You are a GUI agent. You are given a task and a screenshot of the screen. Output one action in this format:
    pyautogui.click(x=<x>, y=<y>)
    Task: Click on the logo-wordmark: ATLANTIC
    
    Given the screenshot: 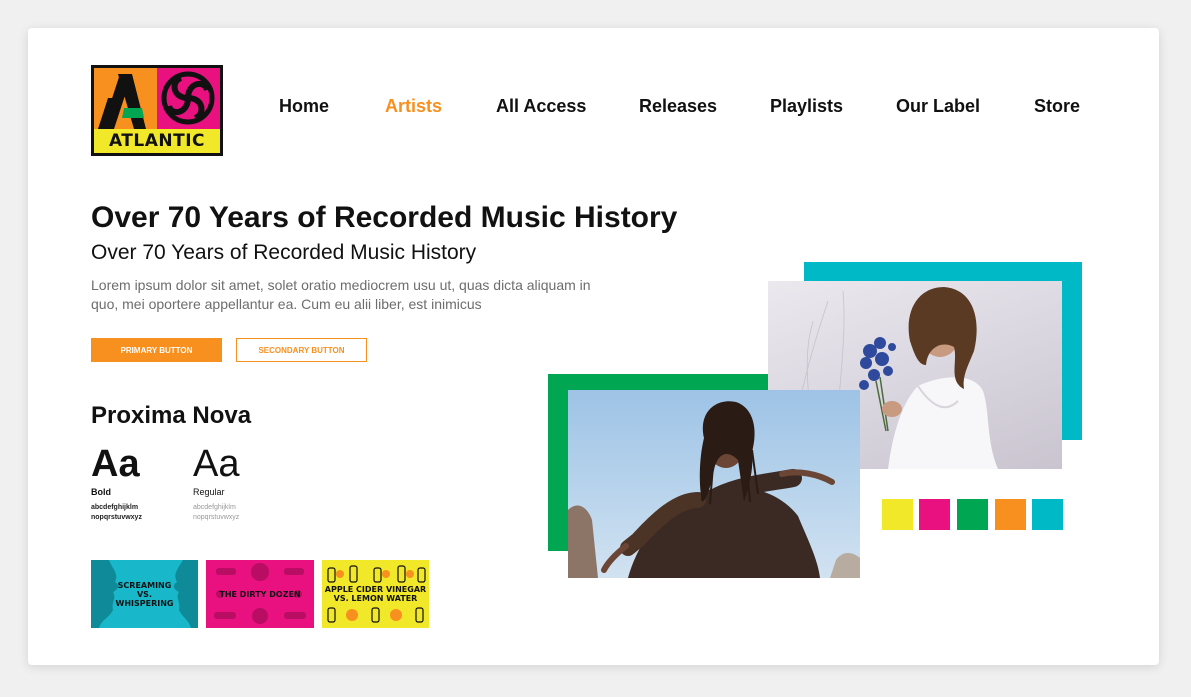 What is the action you would take?
    pyautogui.click(x=157, y=141)
    